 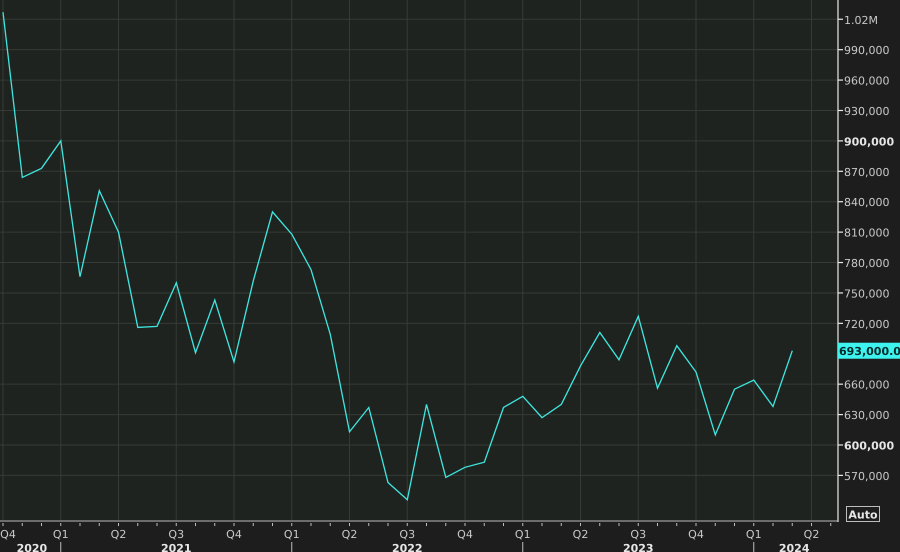 I want to click on year-label: 2020, so click(x=32, y=547).